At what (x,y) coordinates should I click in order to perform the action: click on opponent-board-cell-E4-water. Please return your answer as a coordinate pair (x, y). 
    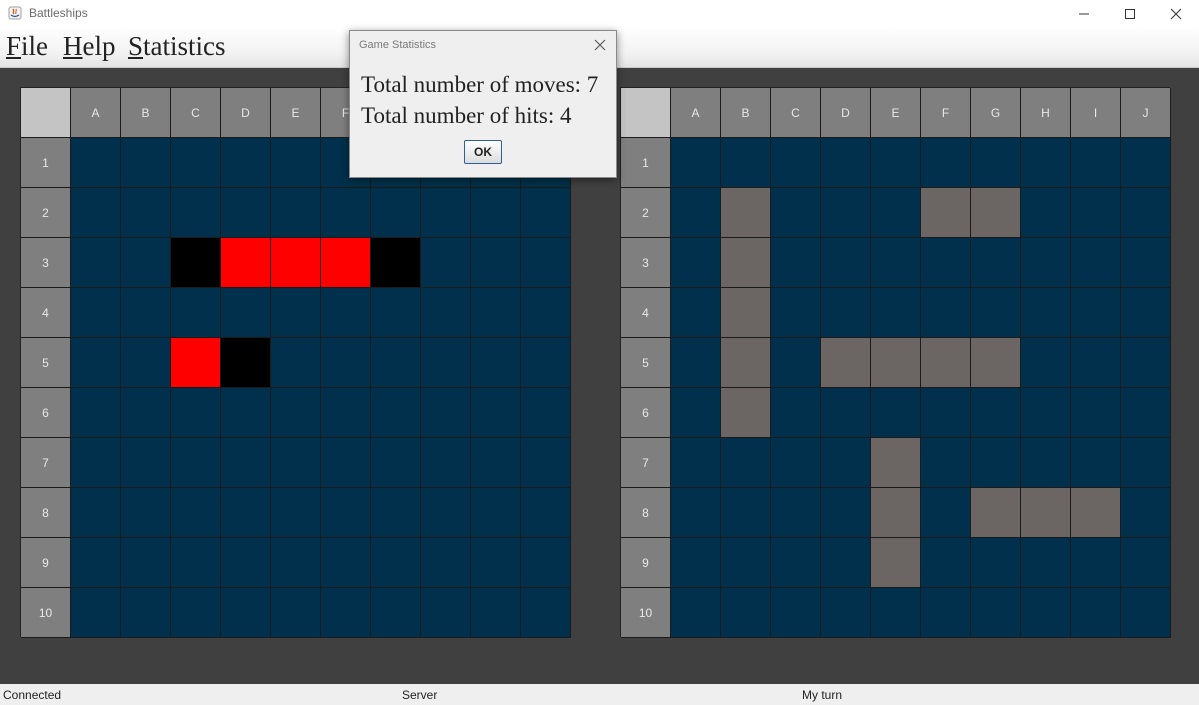
    Looking at the image, I should click on (896, 313).